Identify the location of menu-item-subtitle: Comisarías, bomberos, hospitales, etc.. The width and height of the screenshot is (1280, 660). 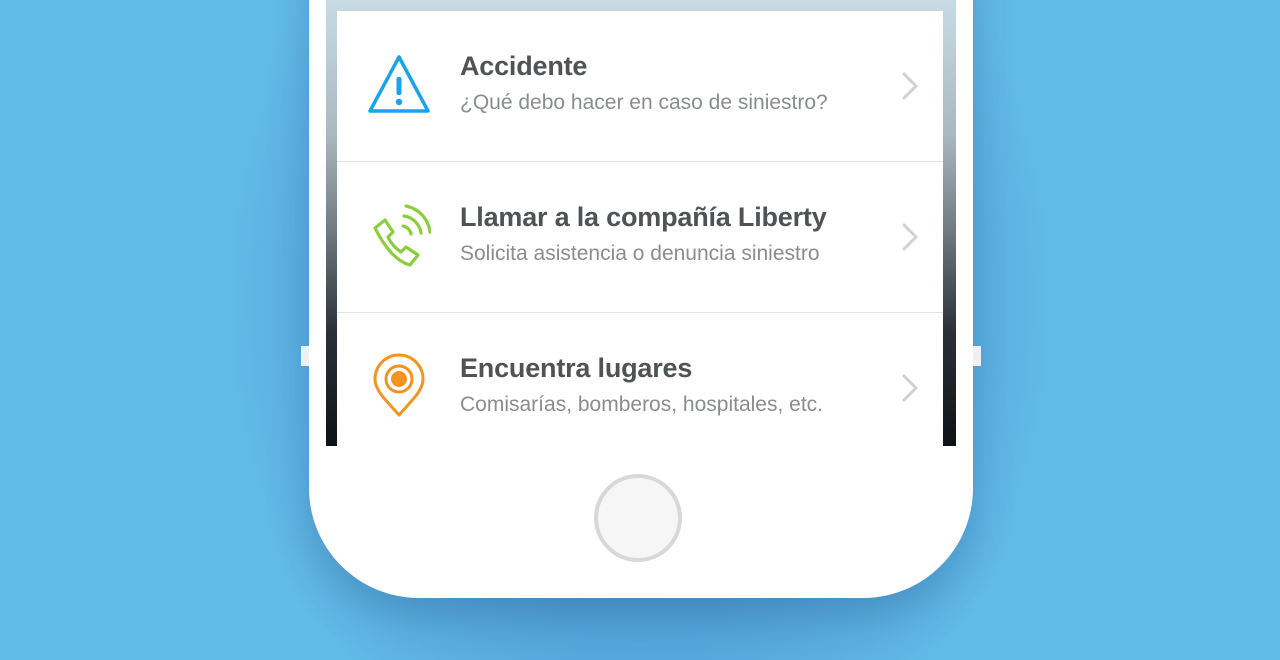
(641, 404).